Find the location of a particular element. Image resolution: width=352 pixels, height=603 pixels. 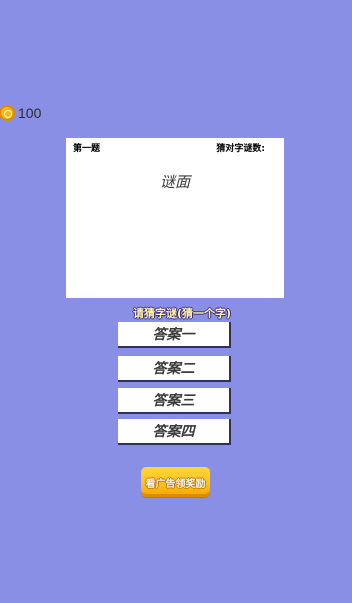

watch-ad-reward-button: 看广告领奖励 is located at coordinates (175, 482).